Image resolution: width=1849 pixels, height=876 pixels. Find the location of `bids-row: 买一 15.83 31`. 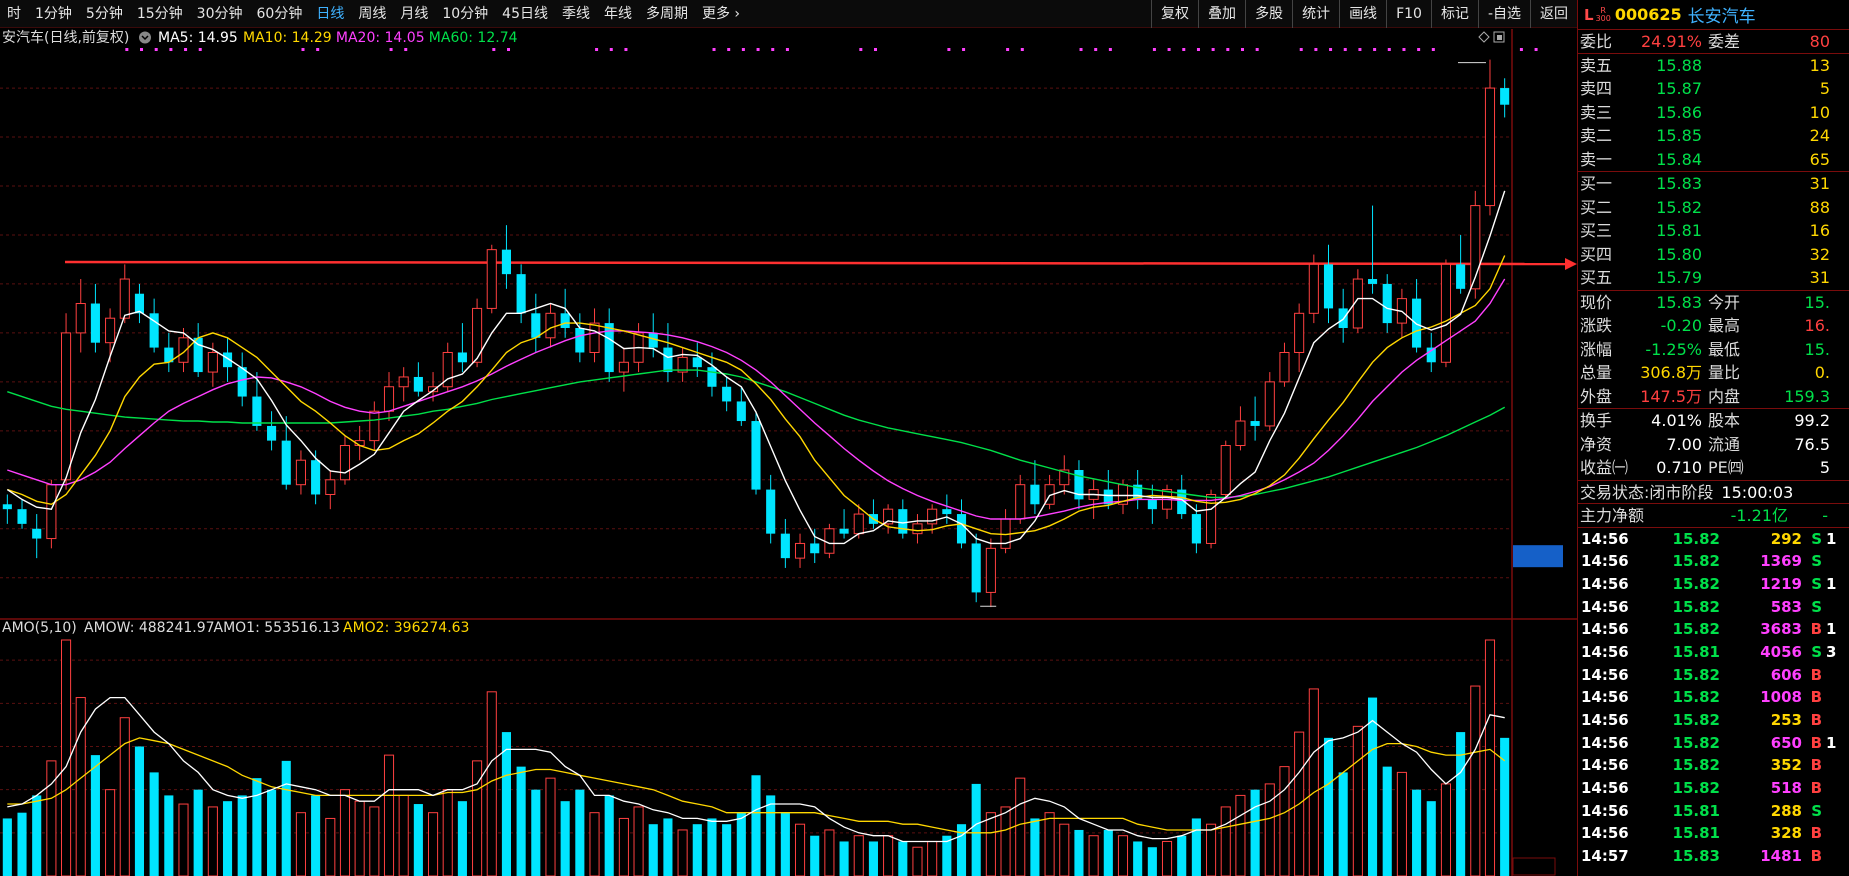

bids-row: 买一 15.83 31 is located at coordinates (1713, 184).